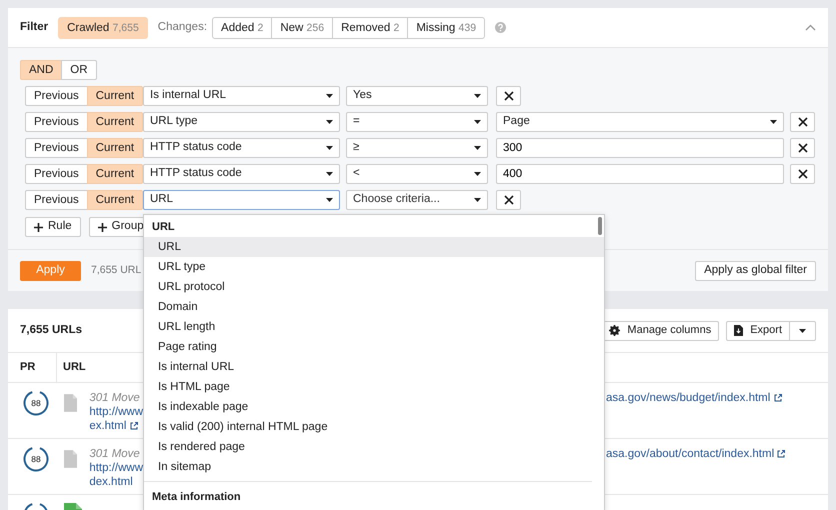 The height and width of the screenshot is (510, 836). I want to click on changes-label: Changes:, so click(183, 27).